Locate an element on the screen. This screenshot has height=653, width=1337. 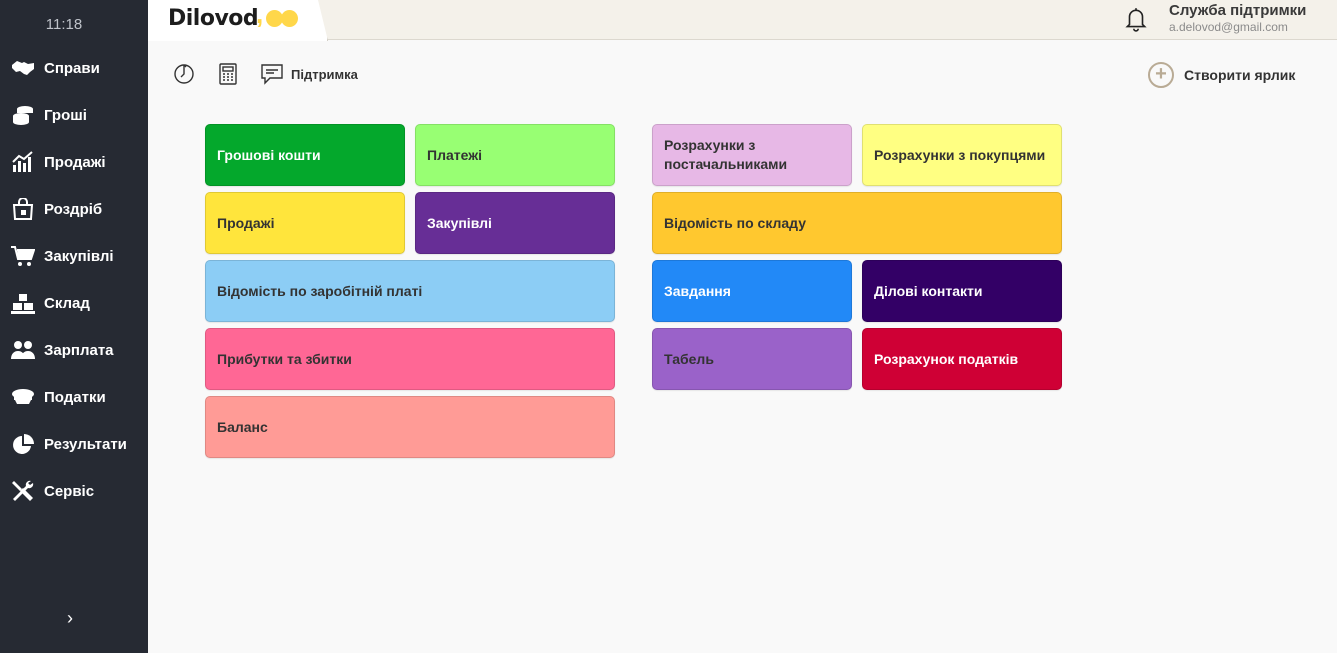
tile-sales: Продажі is located at coordinates (305, 223).